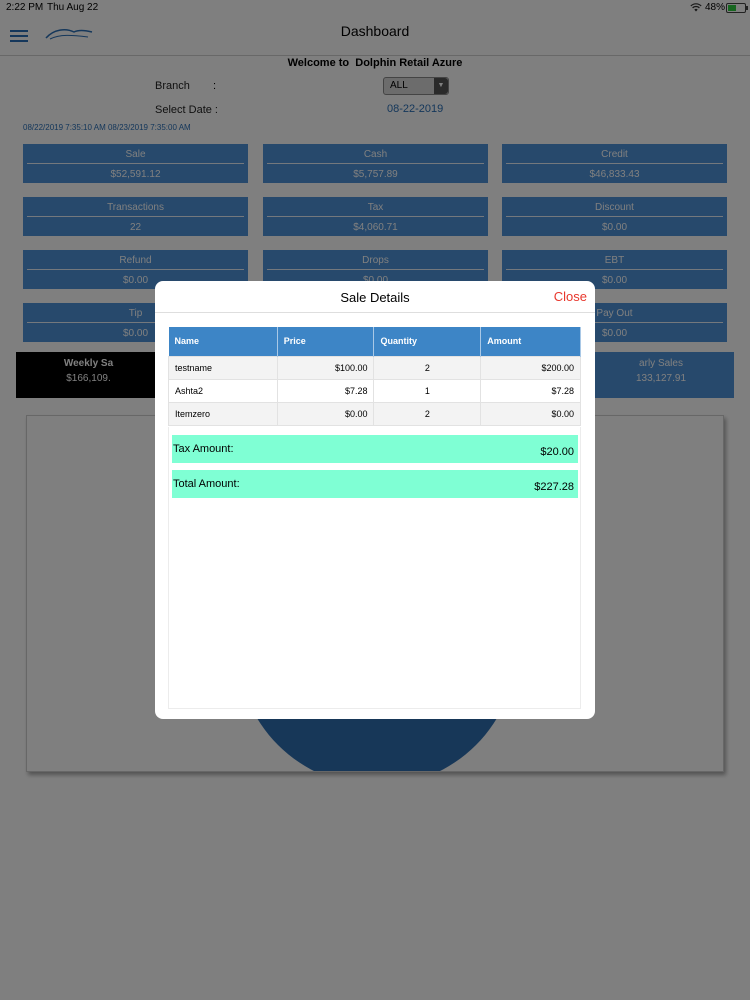 This screenshot has width=750, height=1000. I want to click on total-amount-row: Total Amount: $227.28, so click(375, 484).